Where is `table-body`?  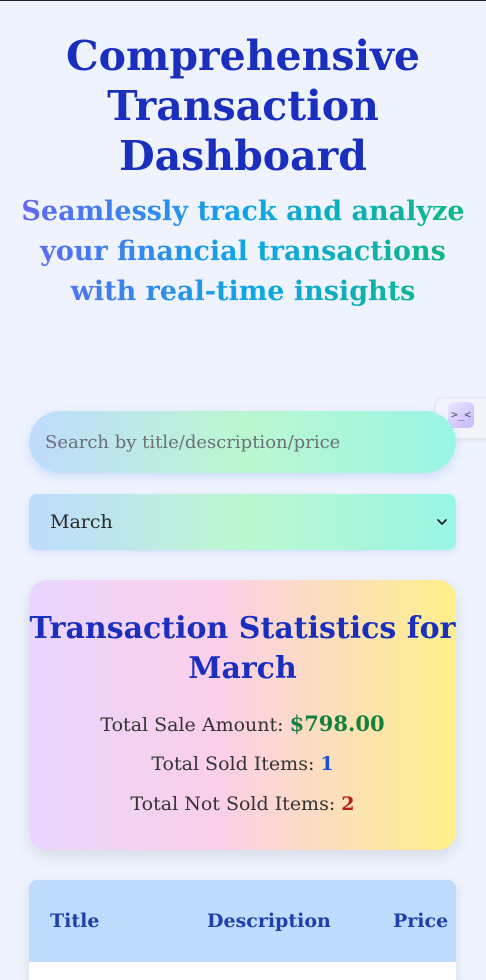
table-body is located at coordinates (242, 971).